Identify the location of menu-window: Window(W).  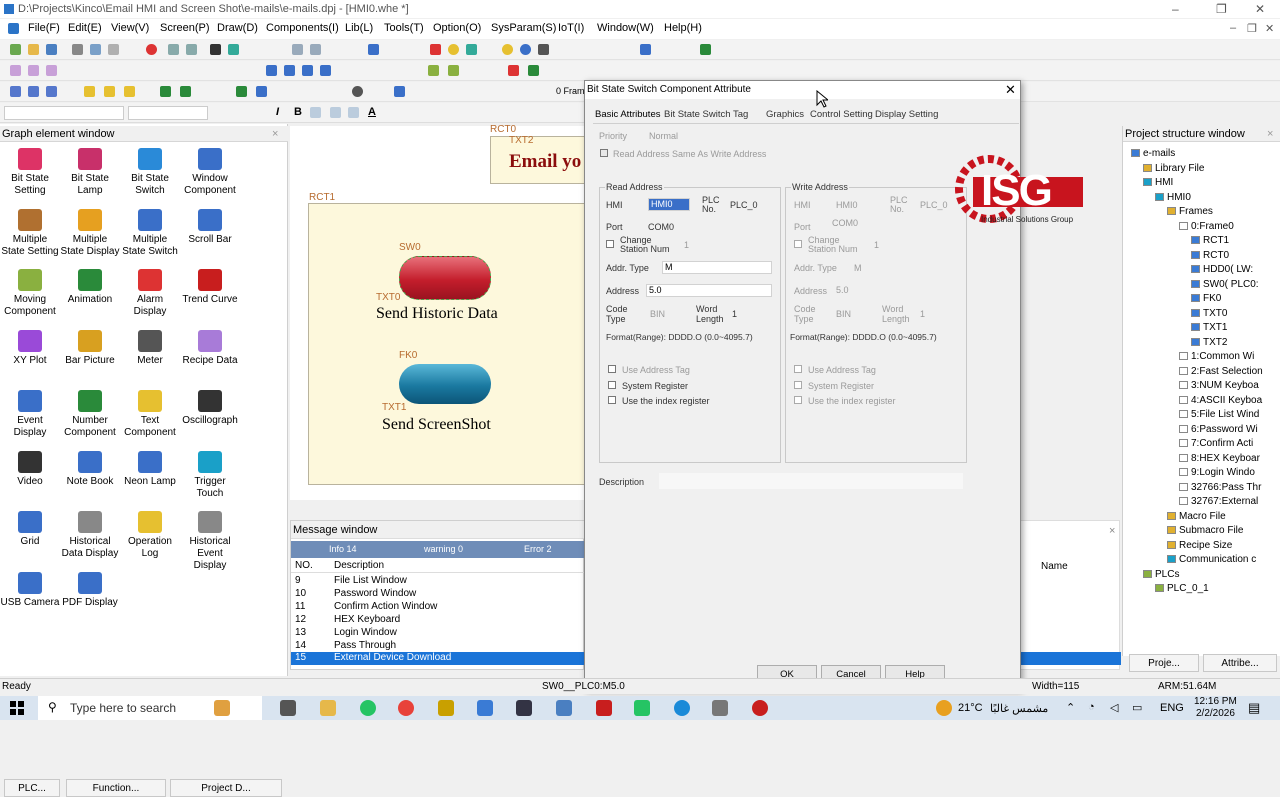
(625, 28).